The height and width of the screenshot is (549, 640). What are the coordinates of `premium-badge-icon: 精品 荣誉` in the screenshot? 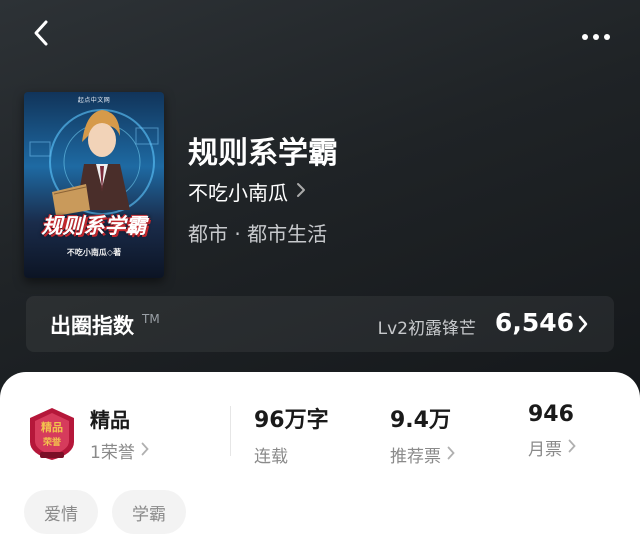 It's located at (52, 434).